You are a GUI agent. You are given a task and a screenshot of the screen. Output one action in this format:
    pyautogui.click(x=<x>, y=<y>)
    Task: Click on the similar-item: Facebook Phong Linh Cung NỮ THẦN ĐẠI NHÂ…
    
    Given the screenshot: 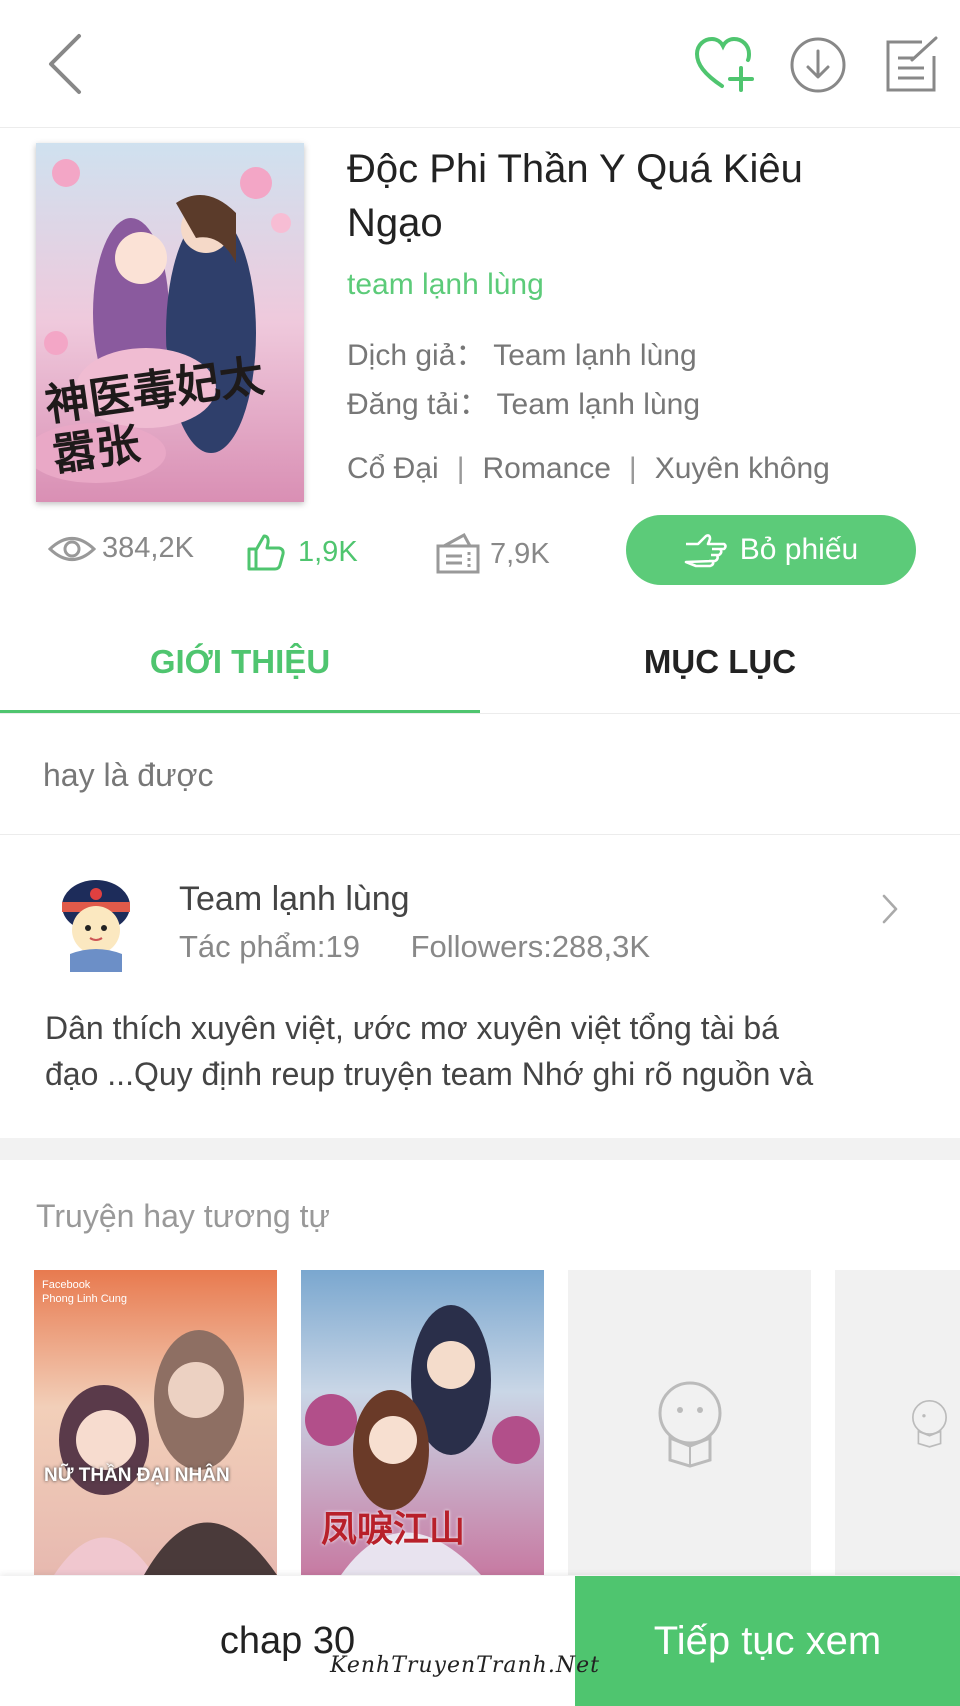 What is the action you would take?
    pyautogui.click(x=155, y=1422)
    